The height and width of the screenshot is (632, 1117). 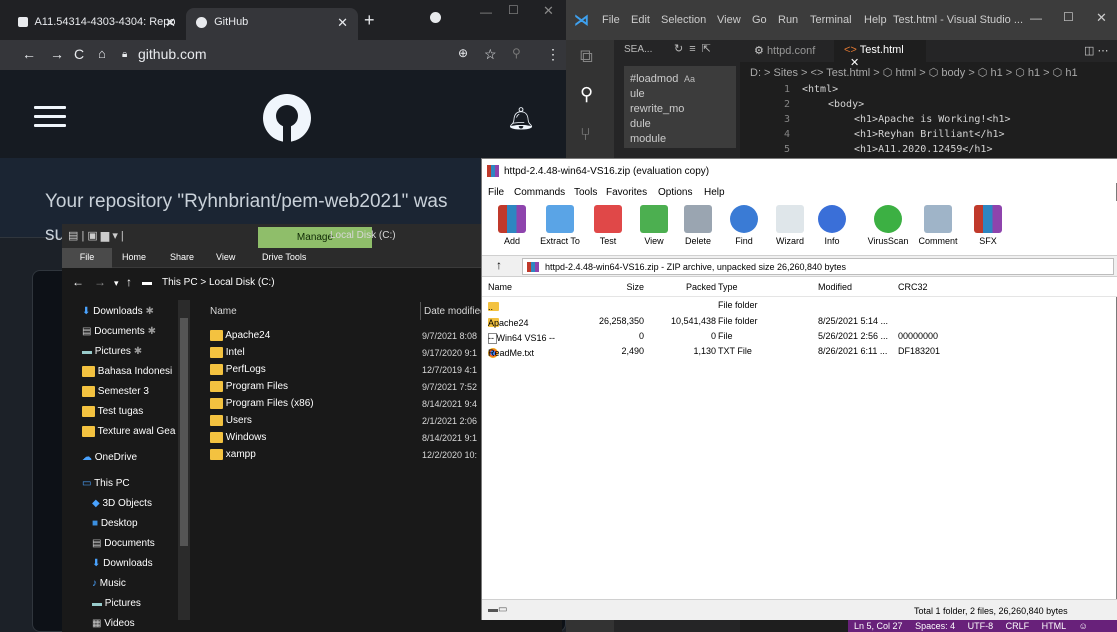 I want to click on status-encoding: UTF-8, so click(x=981, y=626).